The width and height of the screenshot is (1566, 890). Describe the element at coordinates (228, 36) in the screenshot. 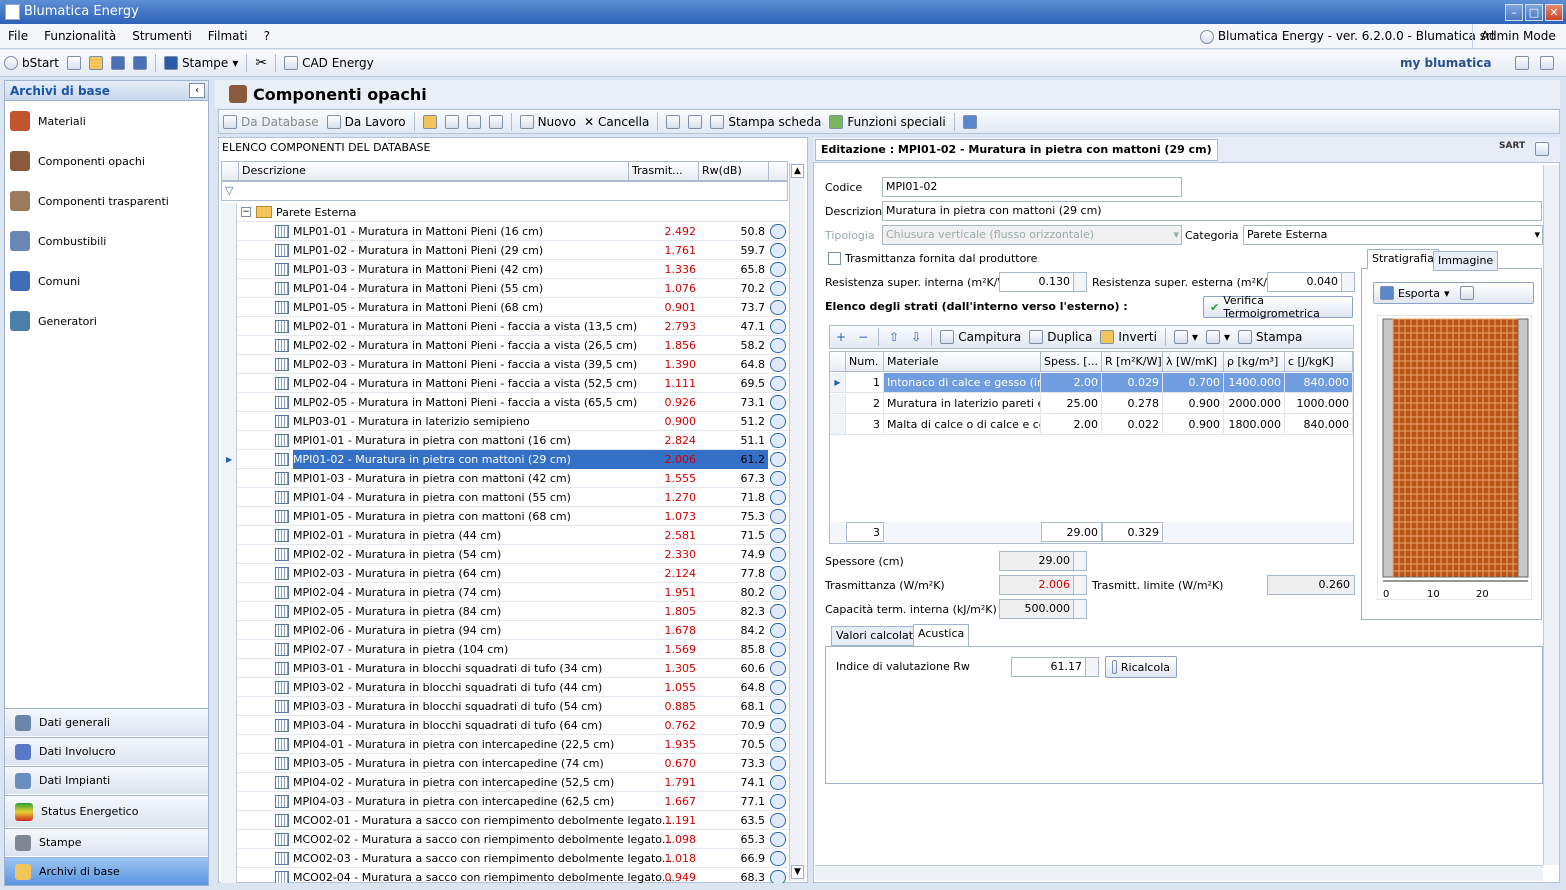

I see `menu-filmati: Filmati` at that location.